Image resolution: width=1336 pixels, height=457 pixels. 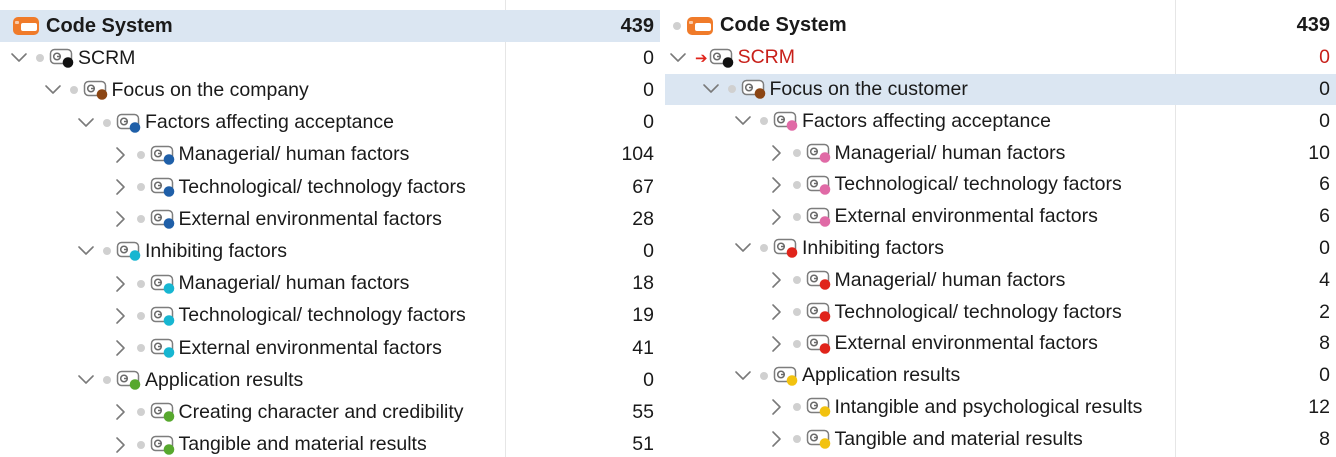 I want to click on code-row-external-environmental-factors: External environmental factors 41, so click(x=330, y=348).